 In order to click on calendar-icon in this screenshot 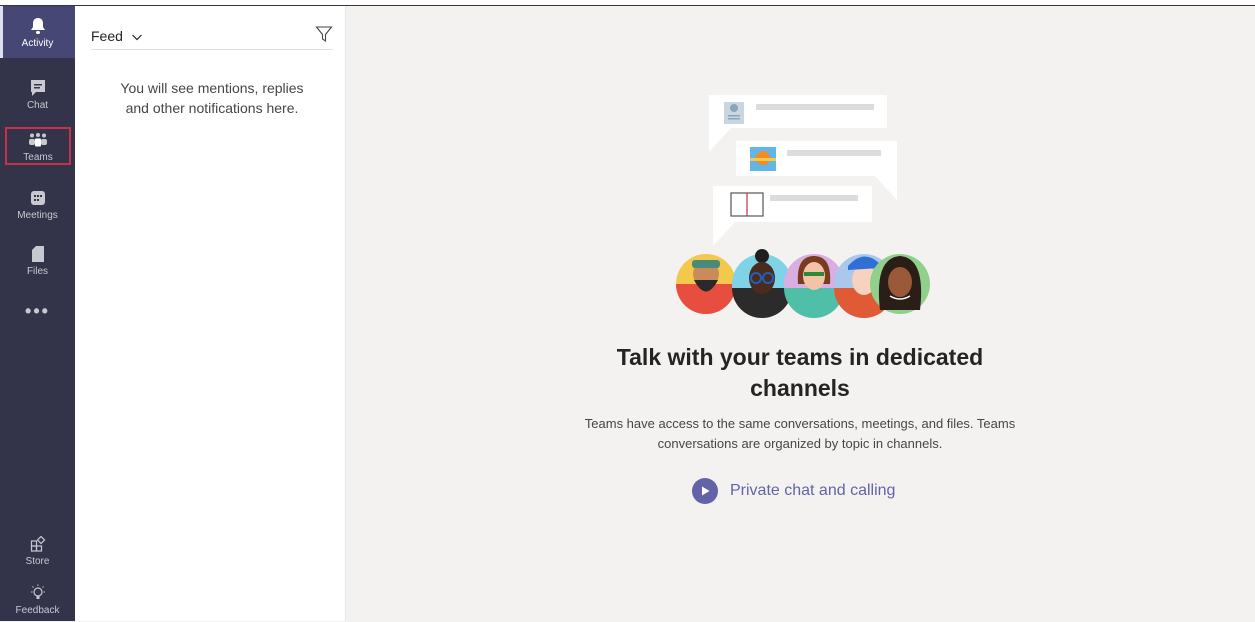, I will do `click(38, 198)`.